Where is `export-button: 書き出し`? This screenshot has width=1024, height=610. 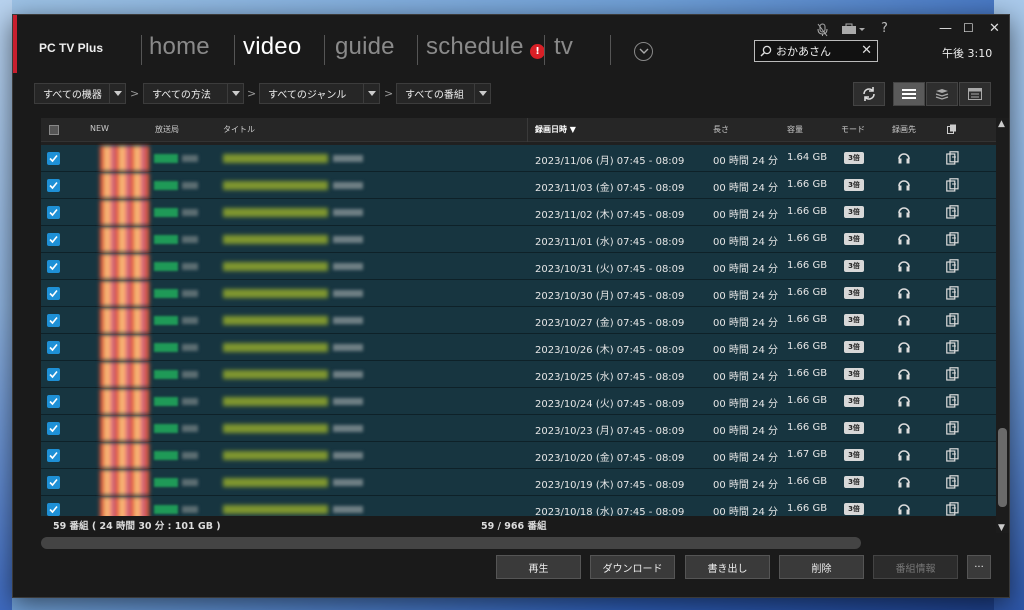 export-button: 書き出し is located at coordinates (727, 567).